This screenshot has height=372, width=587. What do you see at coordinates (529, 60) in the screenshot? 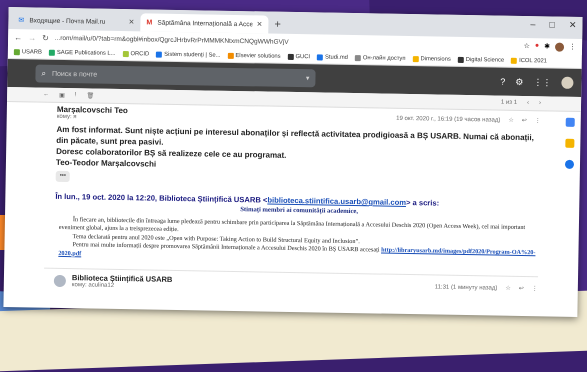
I see `bookmark-item: ICOL 2021` at bounding box center [529, 60].